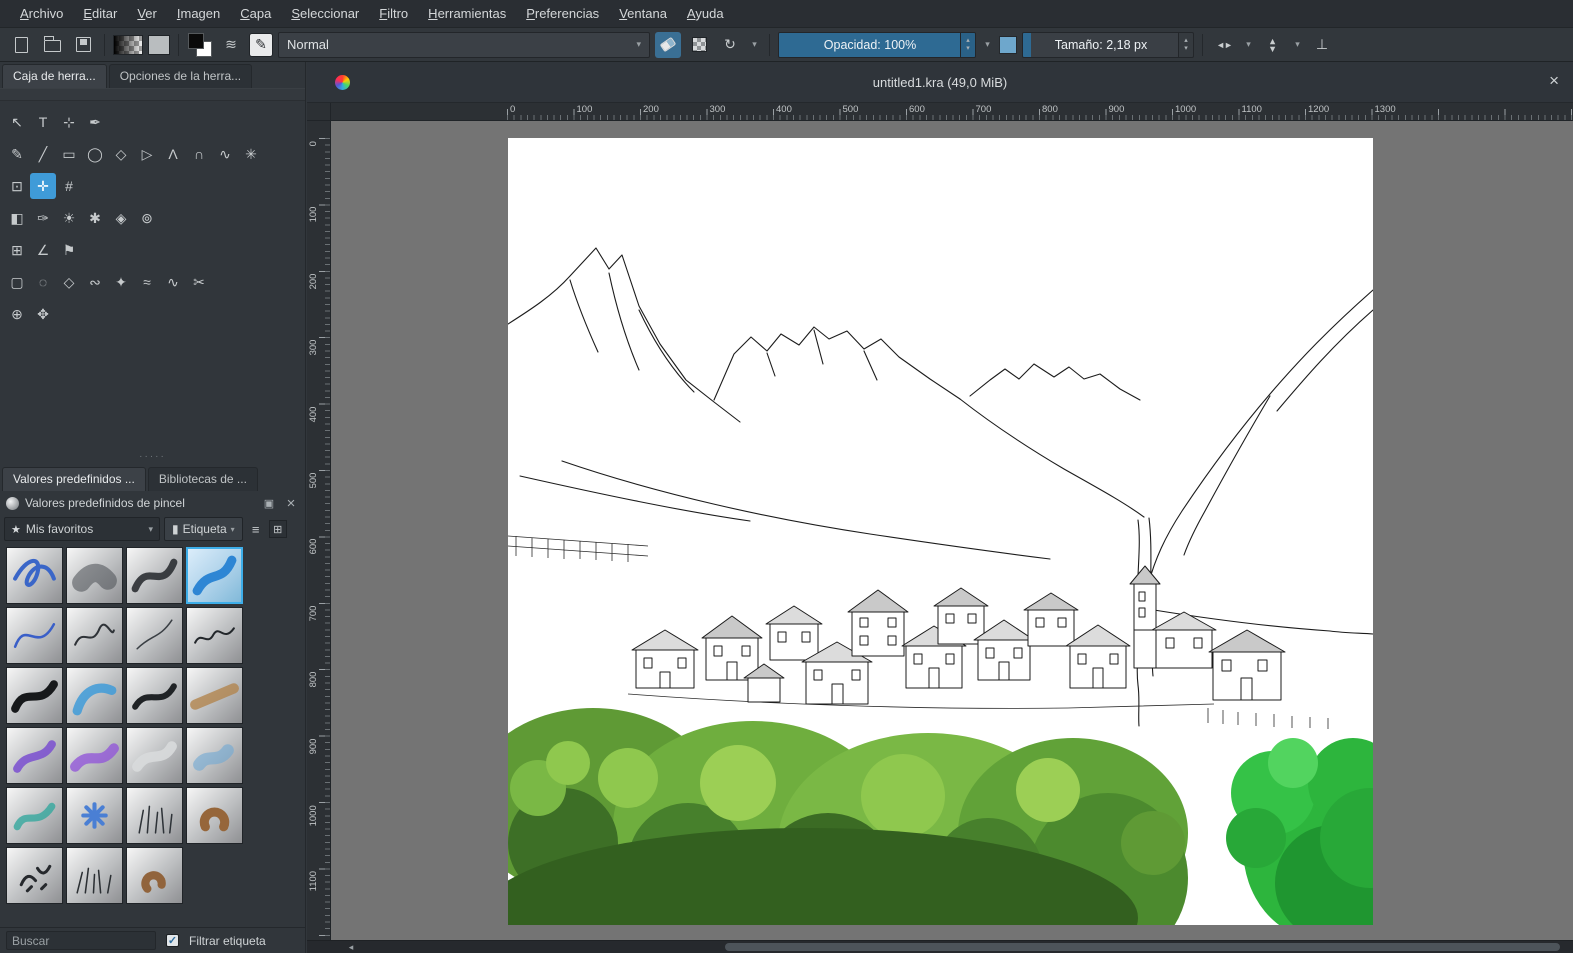  Describe the element at coordinates (705, 13) in the screenshot. I see `menu-item: Ayuda` at that location.